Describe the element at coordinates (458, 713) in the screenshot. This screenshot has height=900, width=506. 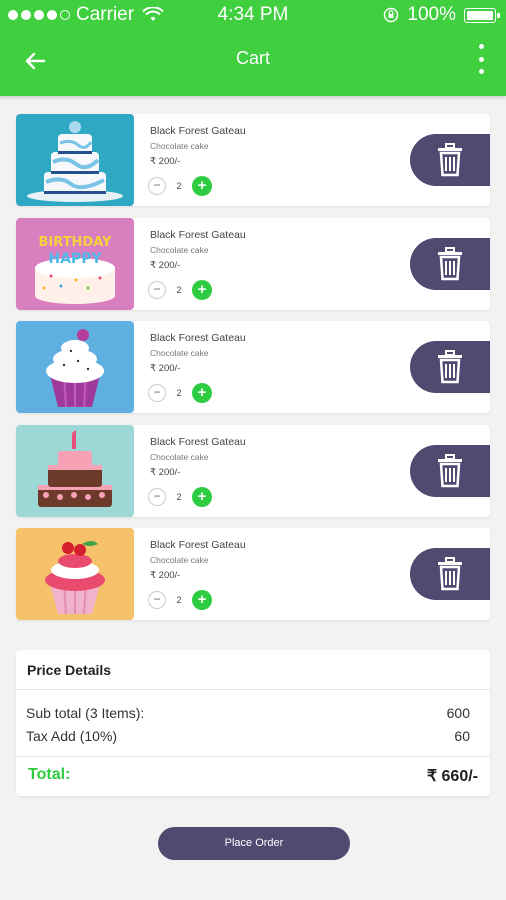
I see `subtotal-value: 600` at that location.